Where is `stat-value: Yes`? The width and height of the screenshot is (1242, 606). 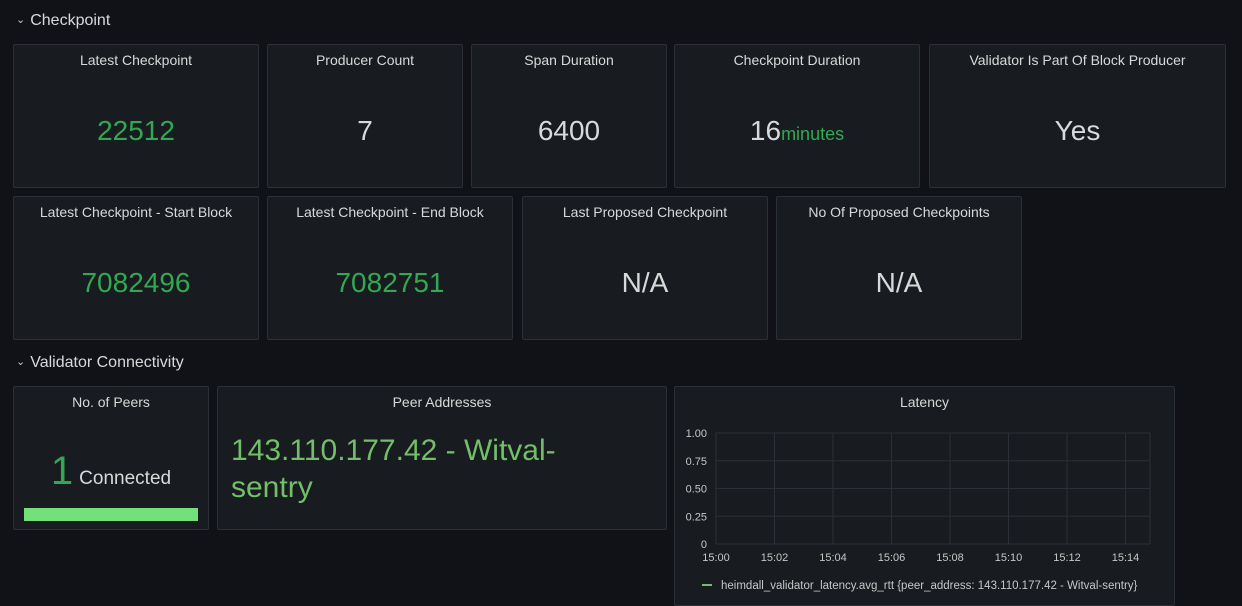 stat-value: Yes is located at coordinates (1077, 130).